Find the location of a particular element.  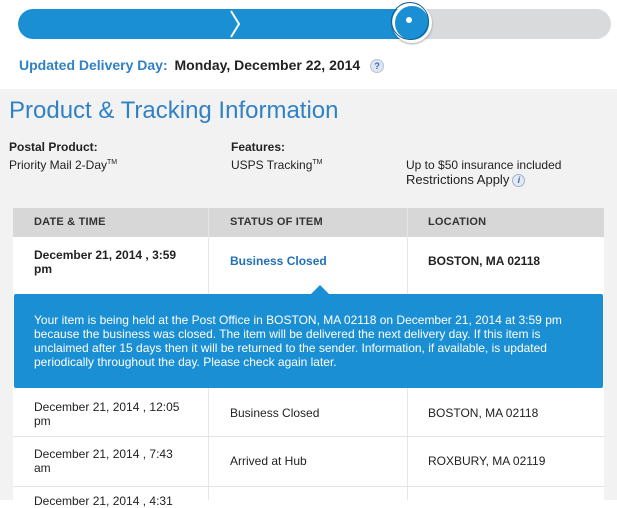

date-line: December 21, 2014 , 3:59 is located at coordinates (105, 255).